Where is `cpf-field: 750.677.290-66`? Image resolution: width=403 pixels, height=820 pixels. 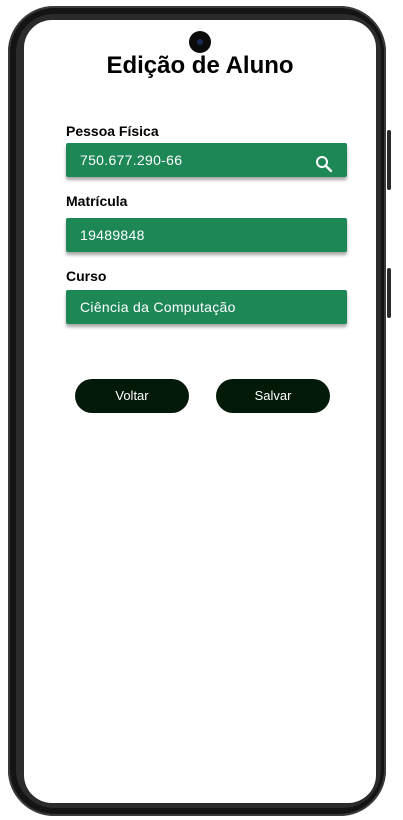
cpf-field: 750.677.290-66 is located at coordinates (206, 160).